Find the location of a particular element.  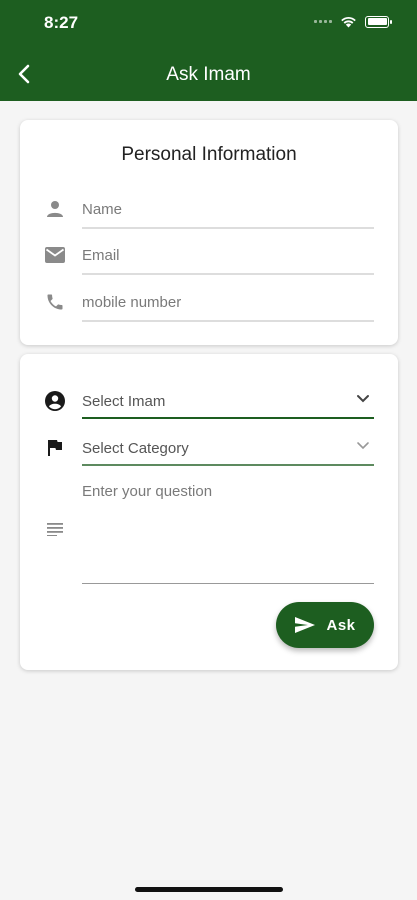

account-circle-icon is located at coordinates (55, 401).